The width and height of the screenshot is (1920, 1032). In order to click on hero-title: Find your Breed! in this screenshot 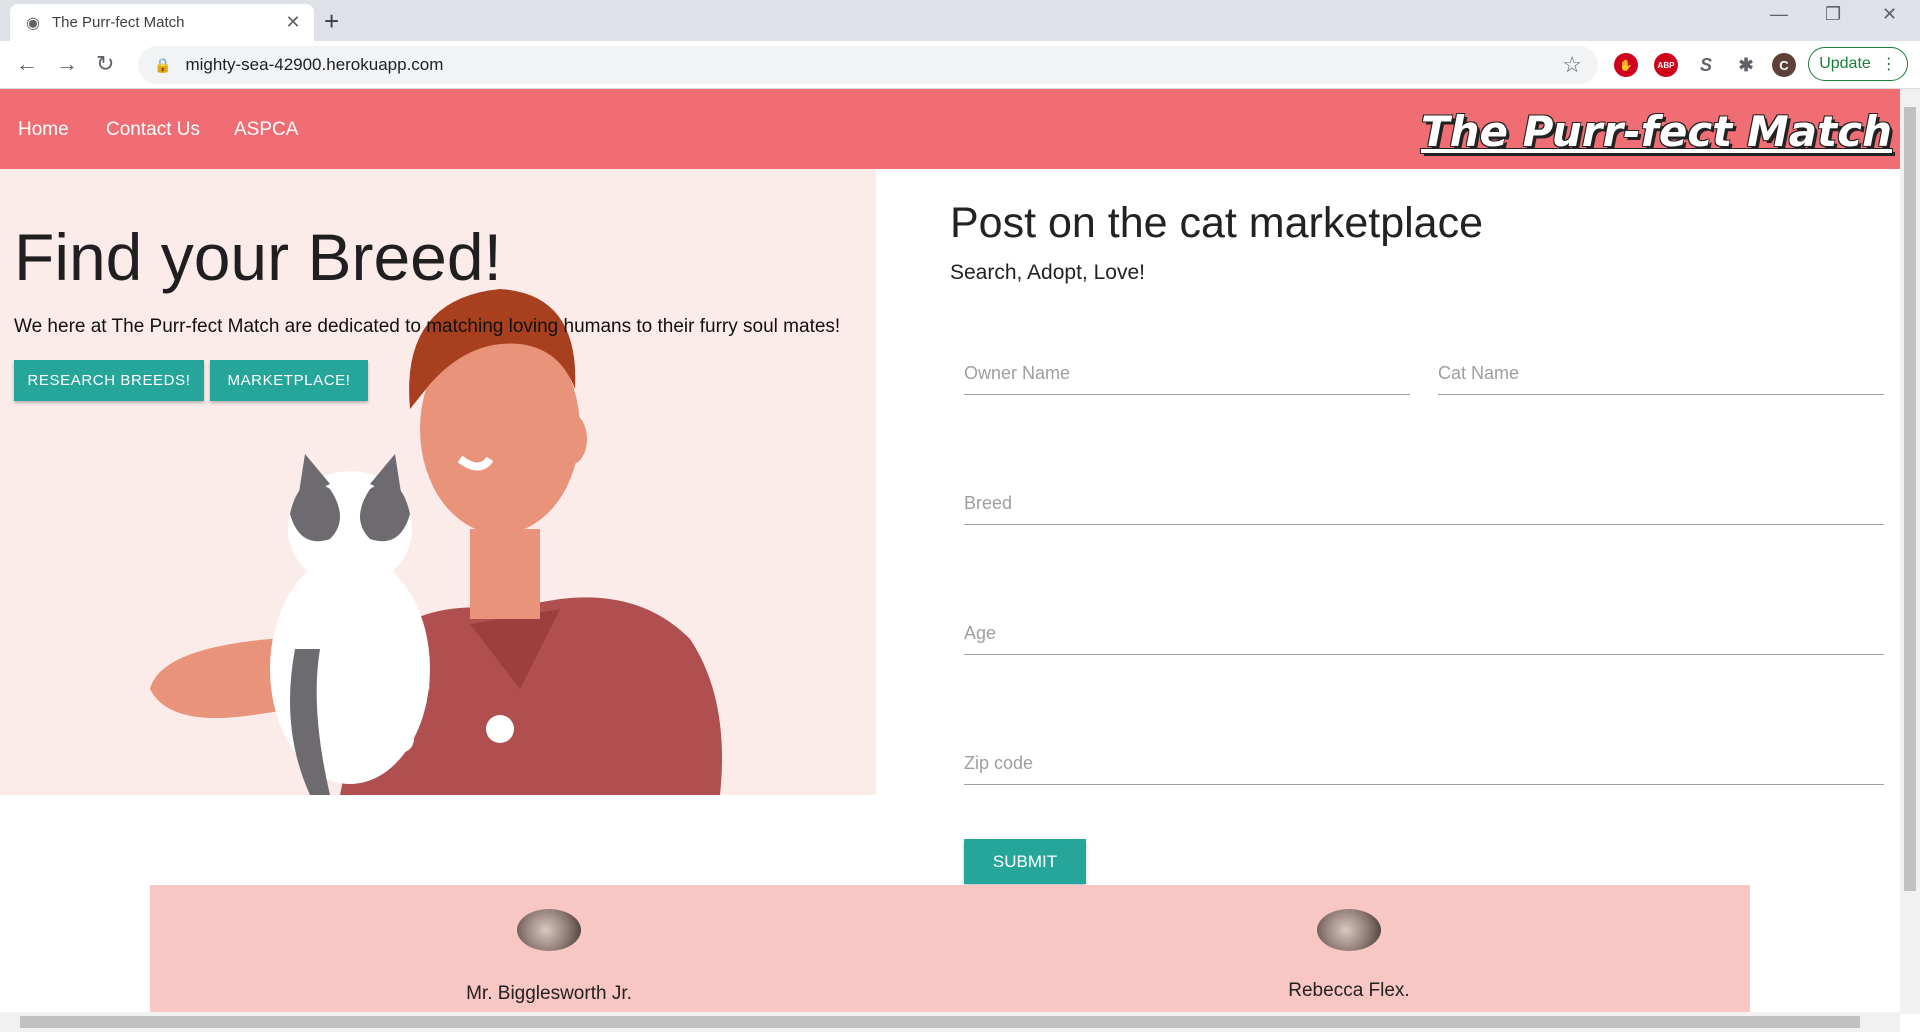, I will do `click(258, 257)`.